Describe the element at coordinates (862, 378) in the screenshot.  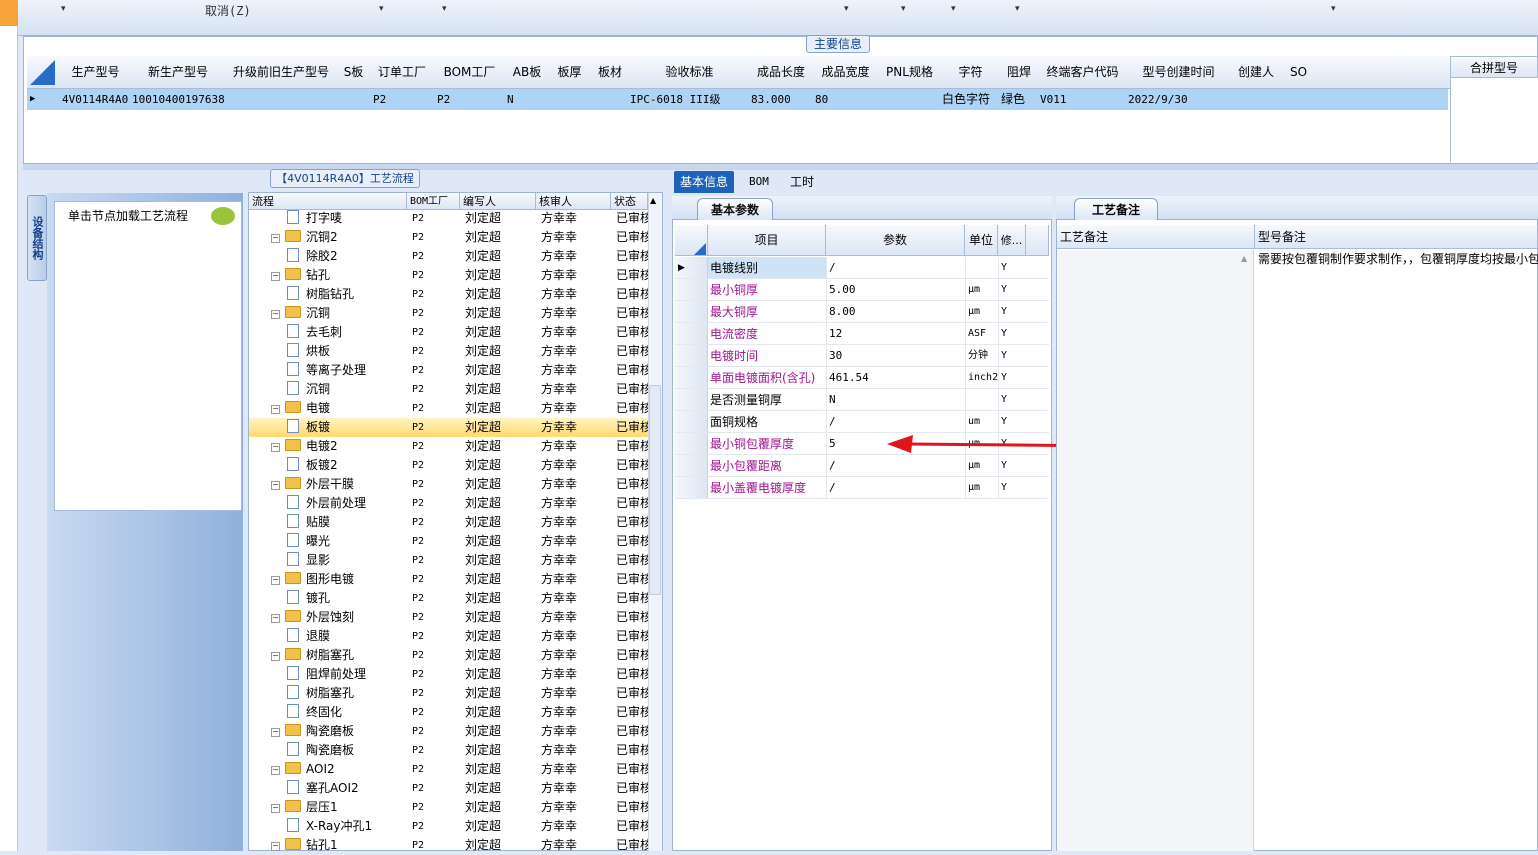
I see `param-row: 单面电镀面积(含孔) 461.54 inch2 Y` at that location.